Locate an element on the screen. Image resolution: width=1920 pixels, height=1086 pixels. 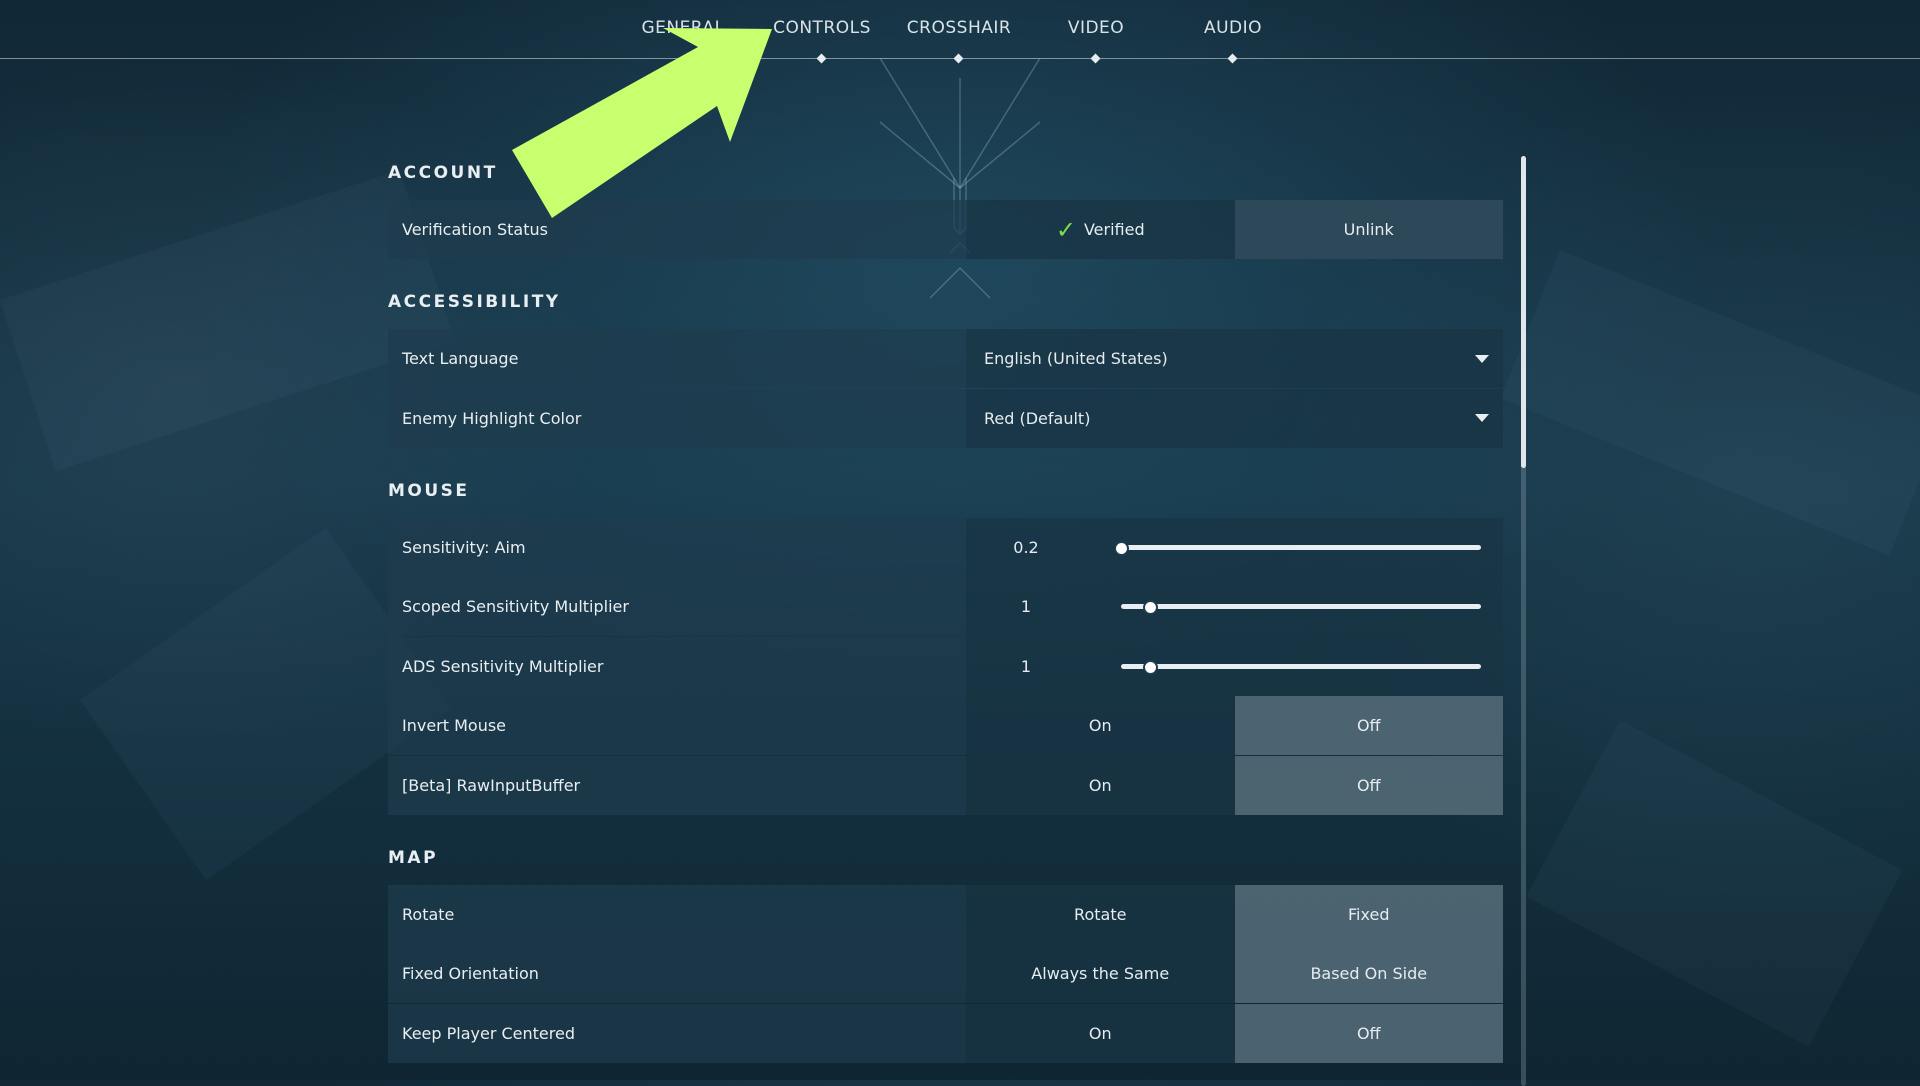
enemy-highlight-dropdown: Red (Default) is located at coordinates (1234, 418).